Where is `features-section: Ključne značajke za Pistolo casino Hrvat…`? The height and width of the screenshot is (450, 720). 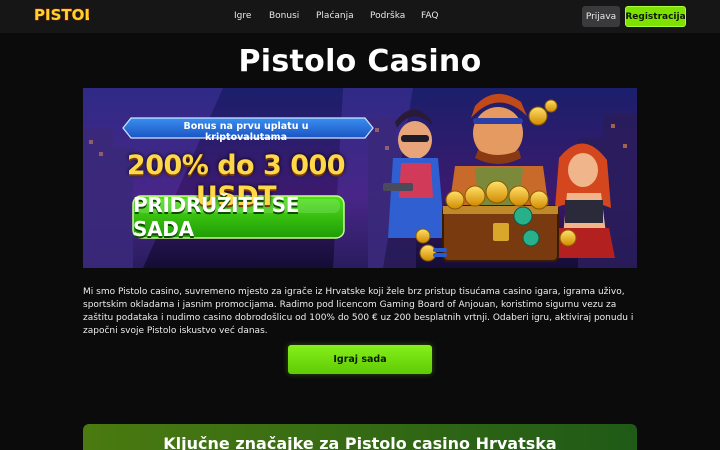 features-section: Ključne značajke za Pistolo casino Hrvat… is located at coordinates (360, 437).